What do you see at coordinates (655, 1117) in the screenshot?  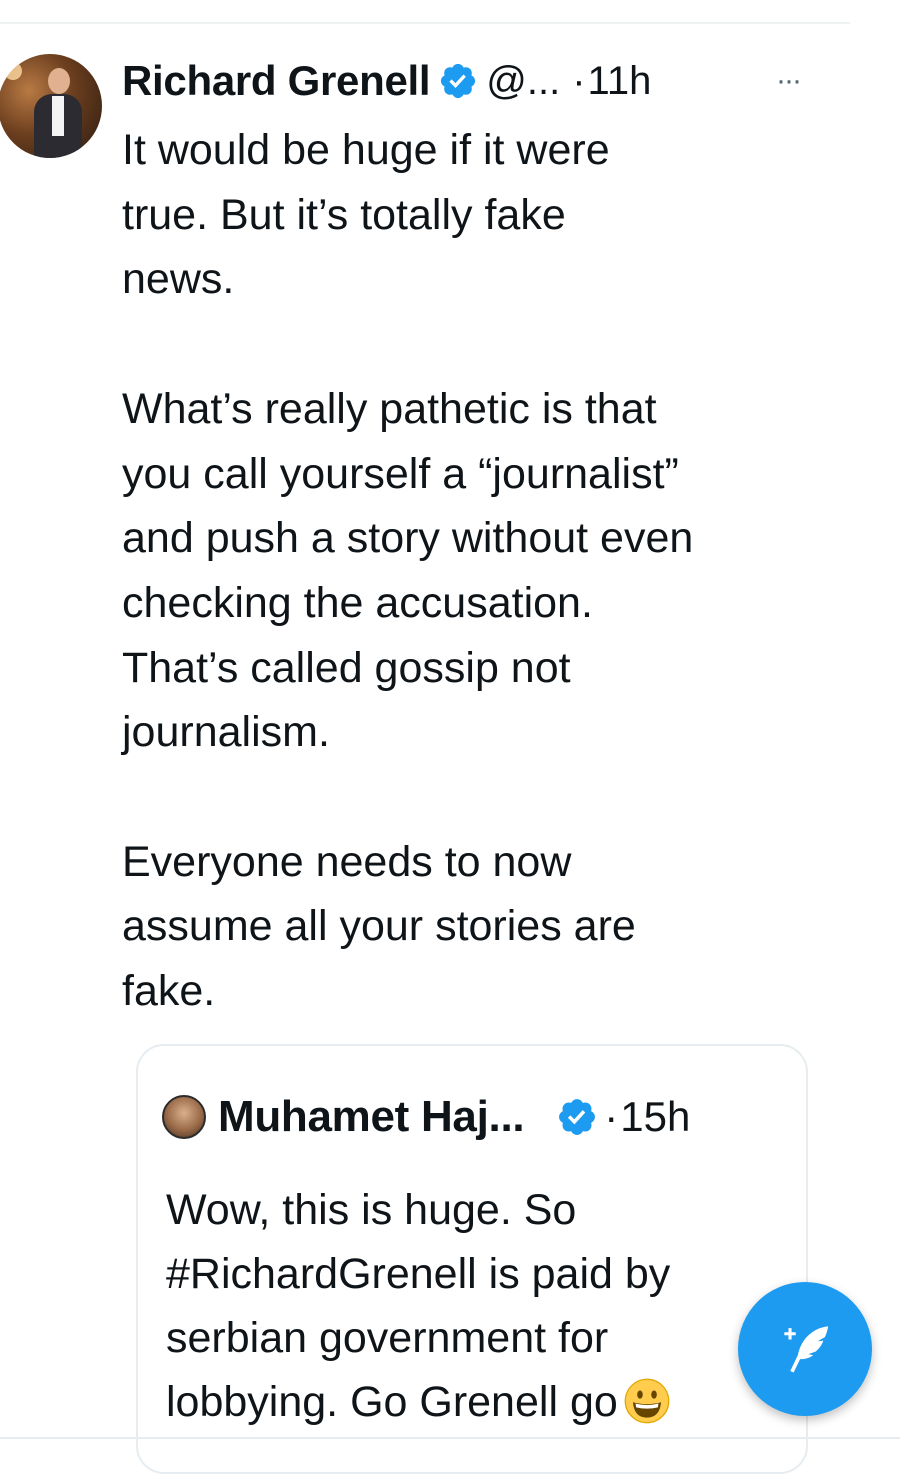 I see `quoted-tweet-timestamp: 15h` at bounding box center [655, 1117].